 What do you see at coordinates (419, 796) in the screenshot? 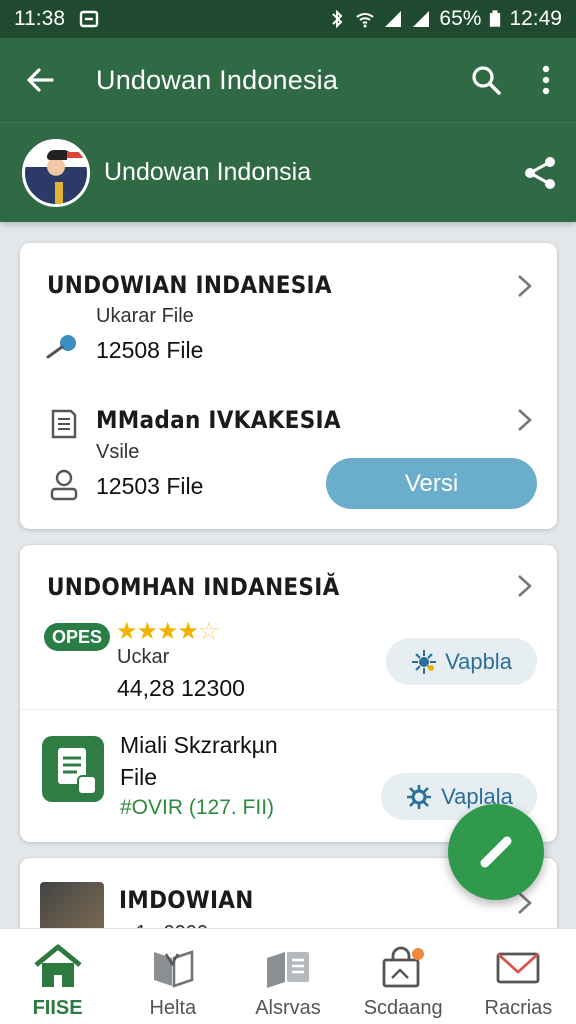
I see `gear-icon` at bounding box center [419, 796].